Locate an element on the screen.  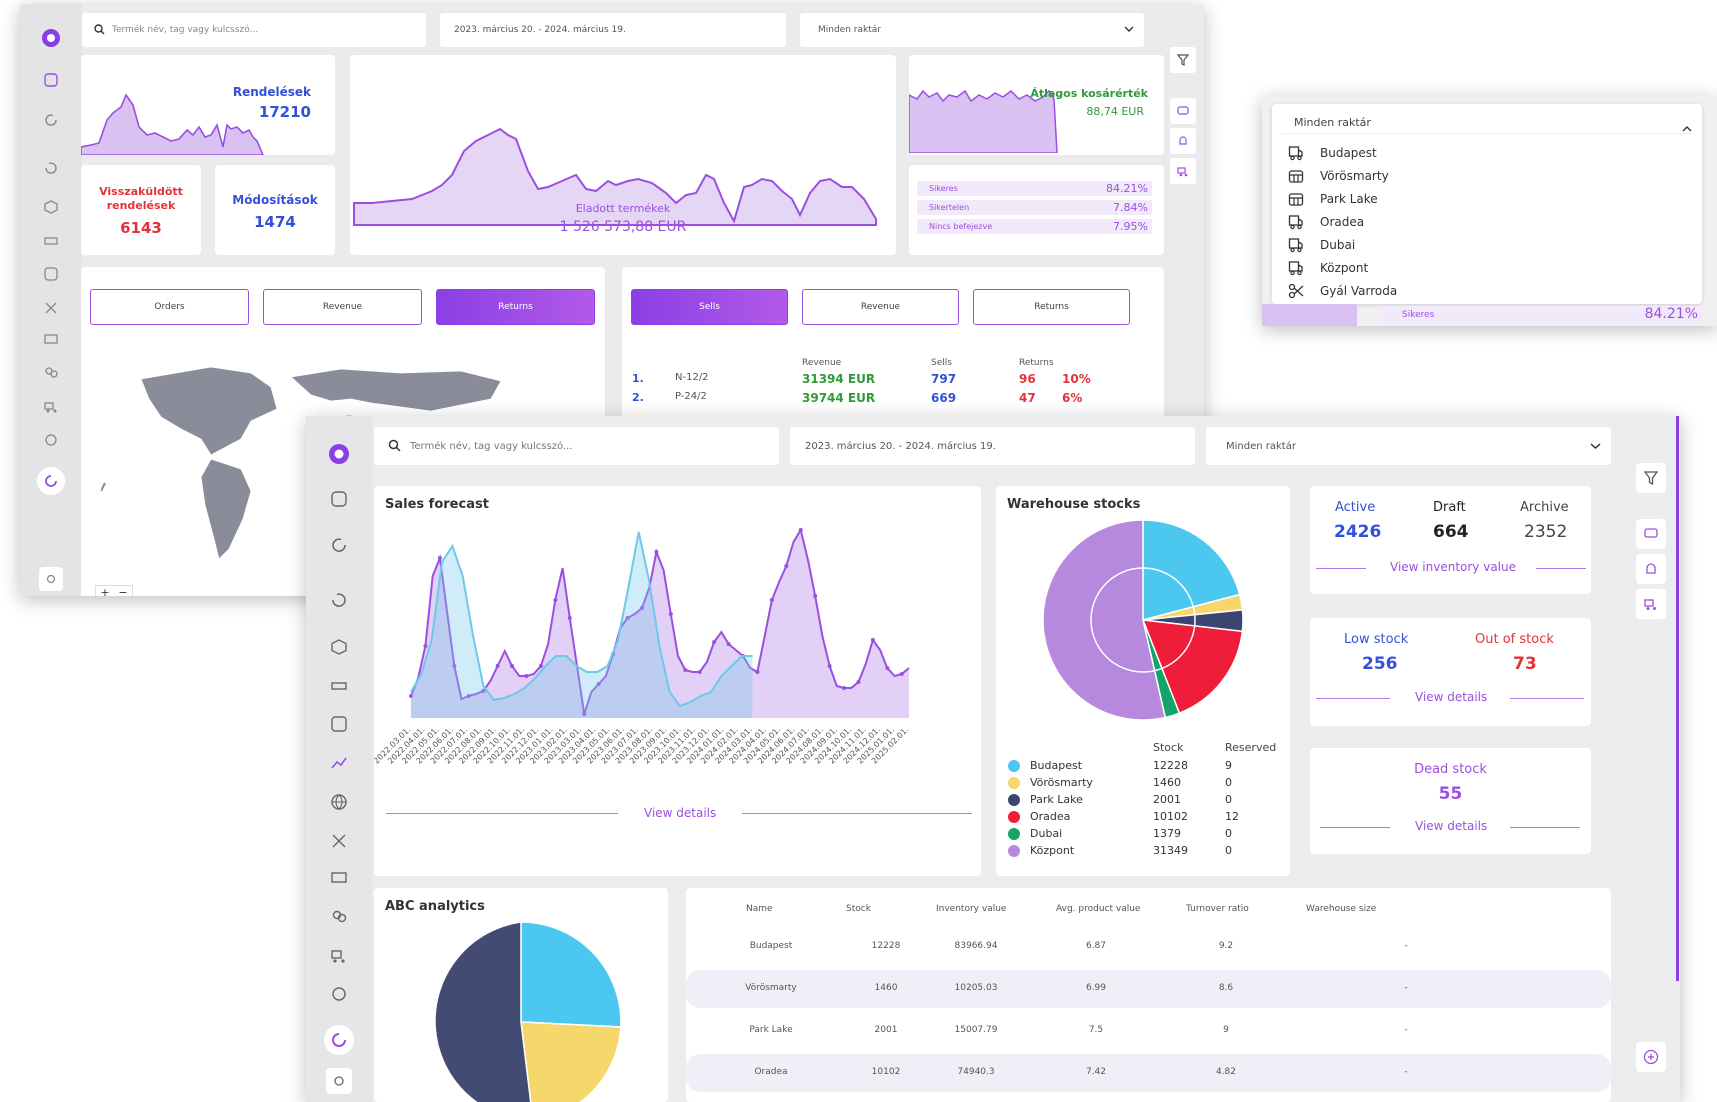
draft-value: 664 is located at coordinates (1451, 532).